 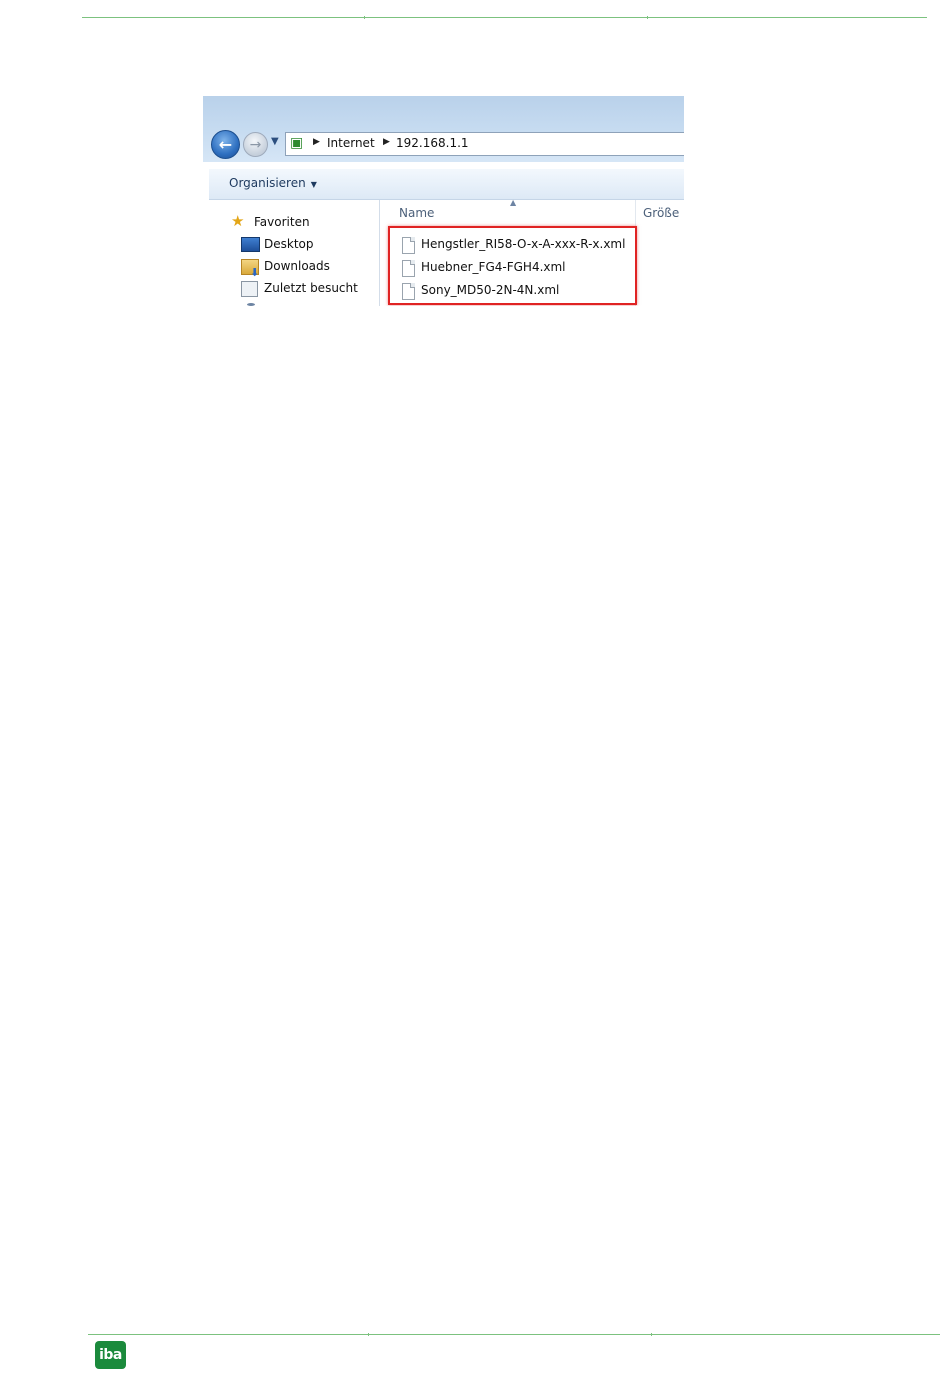 What do you see at coordinates (251, 304) in the screenshot?
I see `sidebar-next-item-icon` at bounding box center [251, 304].